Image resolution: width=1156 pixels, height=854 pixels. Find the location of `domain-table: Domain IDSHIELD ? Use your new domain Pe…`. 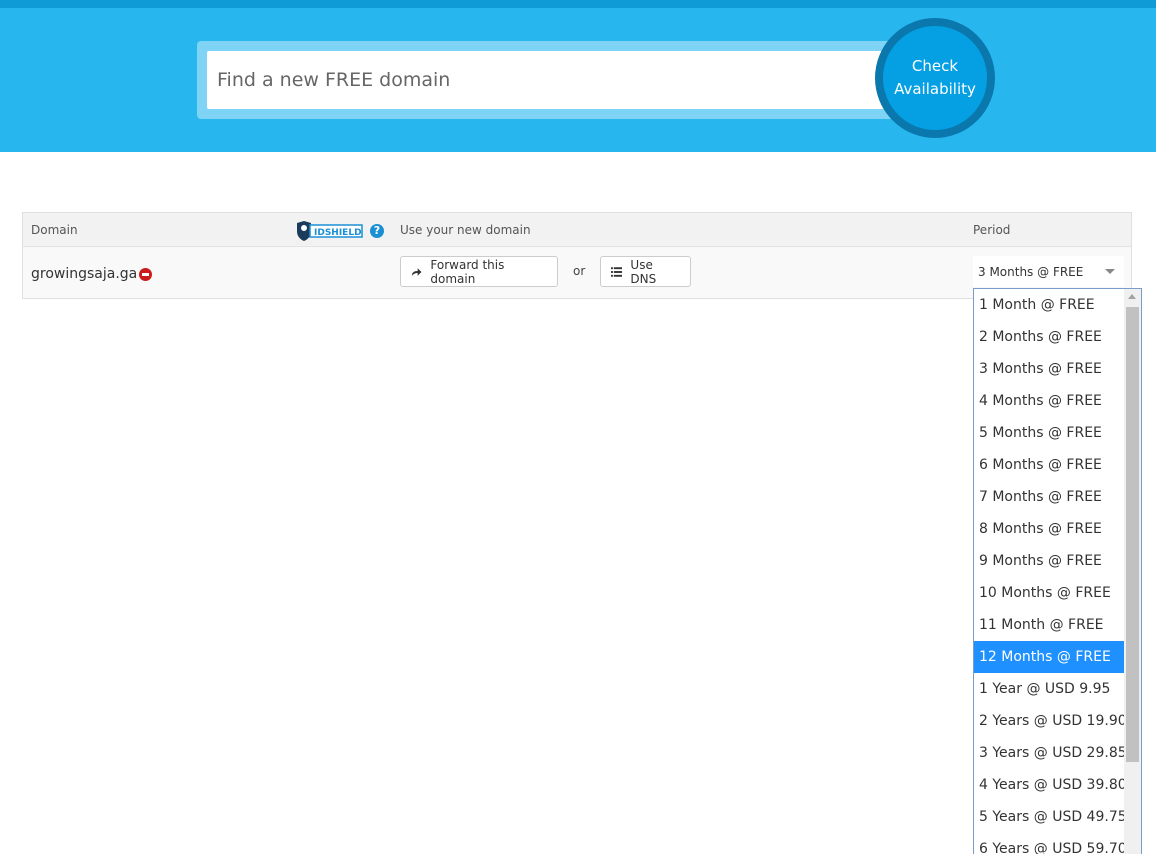

domain-table: Domain IDSHIELD ? Use your new domain Pe… is located at coordinates (577, 255).